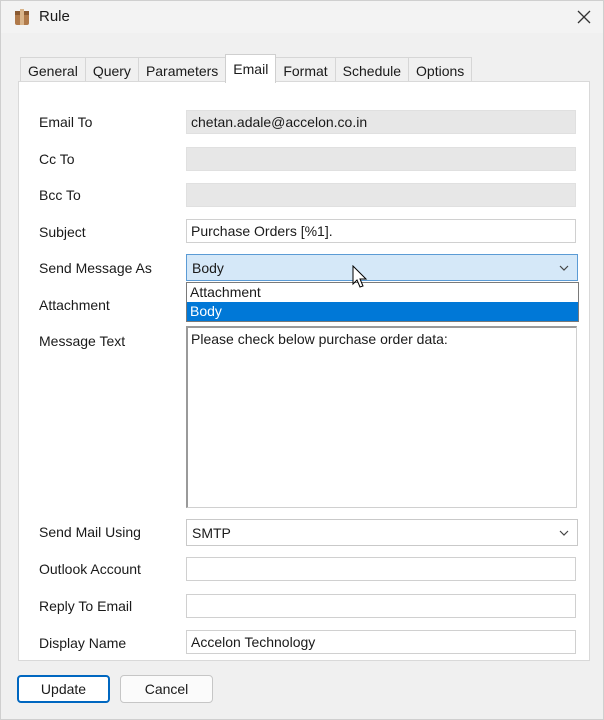 This screenshot has width=604, height=720. I want to click on outlook-account-field, so click(381, 569).